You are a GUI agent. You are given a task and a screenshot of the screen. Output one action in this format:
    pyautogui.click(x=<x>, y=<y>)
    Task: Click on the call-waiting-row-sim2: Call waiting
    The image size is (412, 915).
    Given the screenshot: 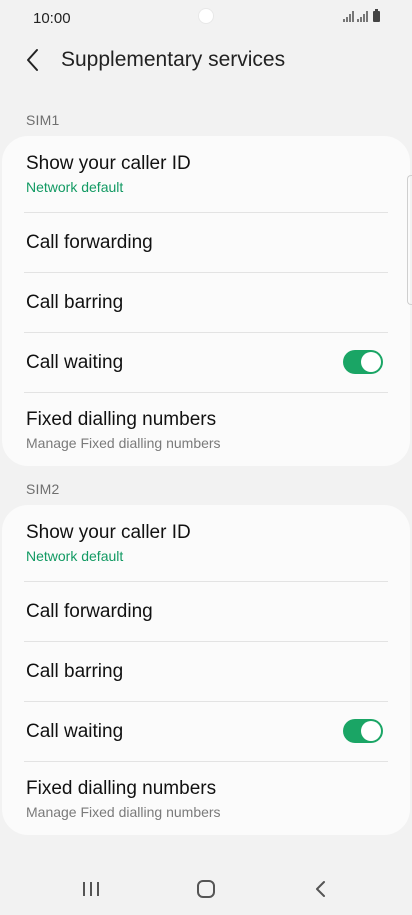 What is the action you would take?
    pyautogui.click(x=206, y=731)
    